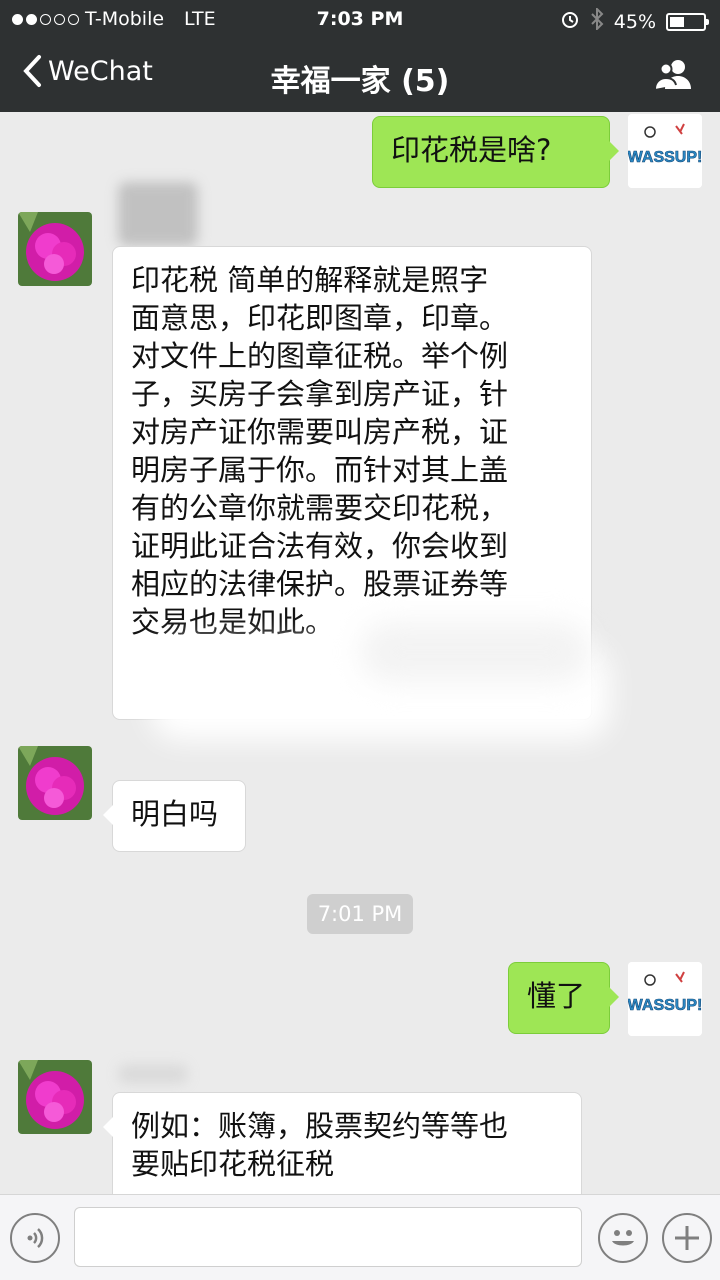 This screenshot has height=1280, width=720. Describe the element at coordinates (475, 652) in the screenshot. I see `redaction-smudge` at that location.